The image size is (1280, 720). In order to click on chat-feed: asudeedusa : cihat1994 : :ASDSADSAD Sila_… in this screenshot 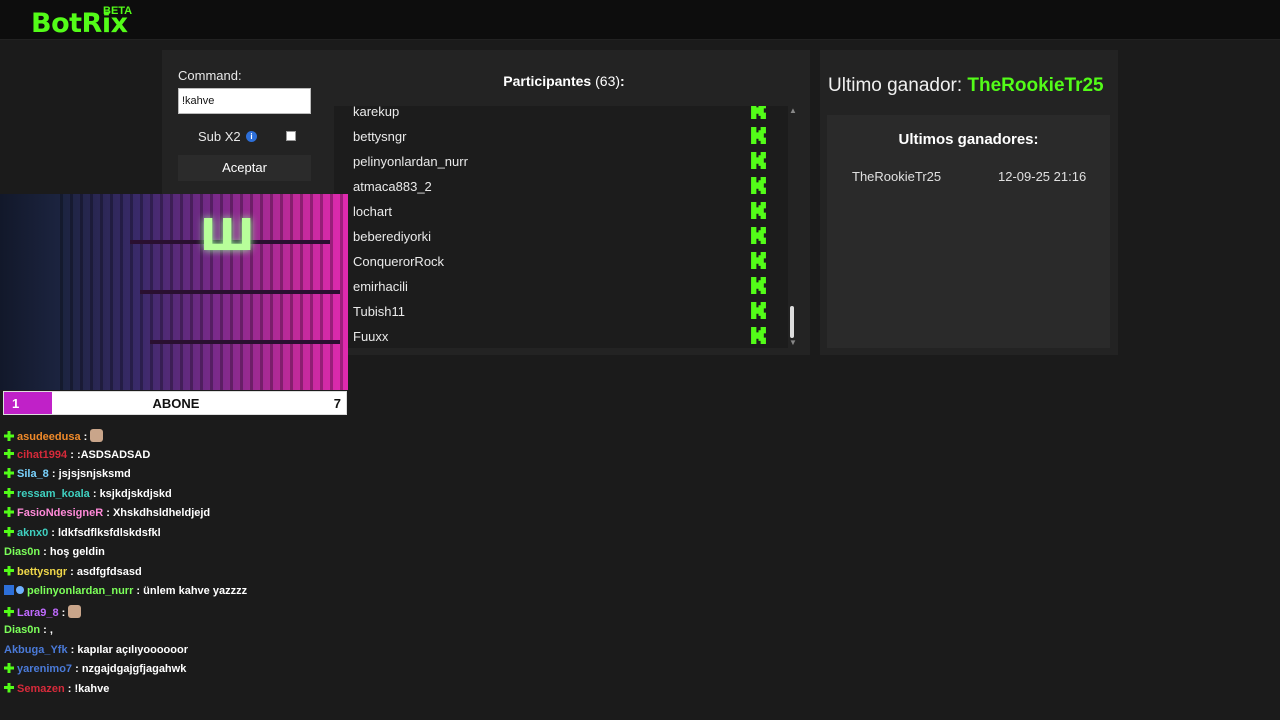, I will do `click(170, 566)`.